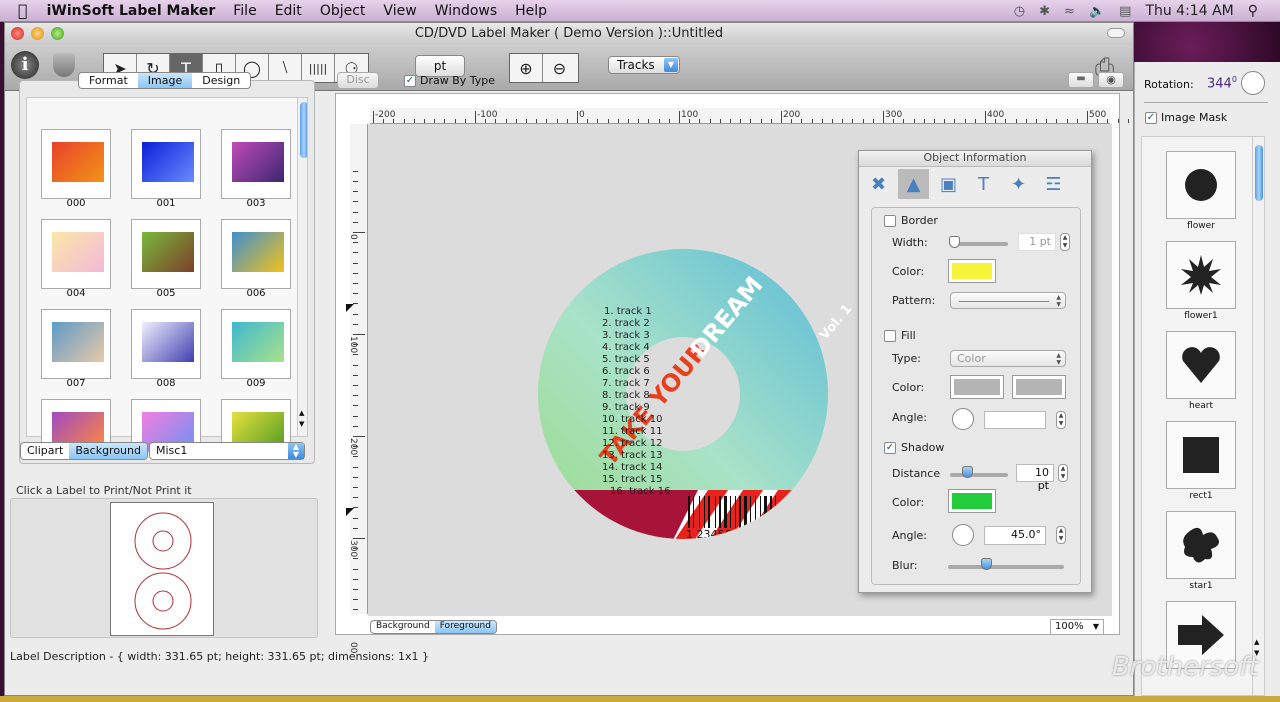  Describe the element at coordinates (913, 184) in the screenshot. I see `shape-tab-icon: ▲` at that location.